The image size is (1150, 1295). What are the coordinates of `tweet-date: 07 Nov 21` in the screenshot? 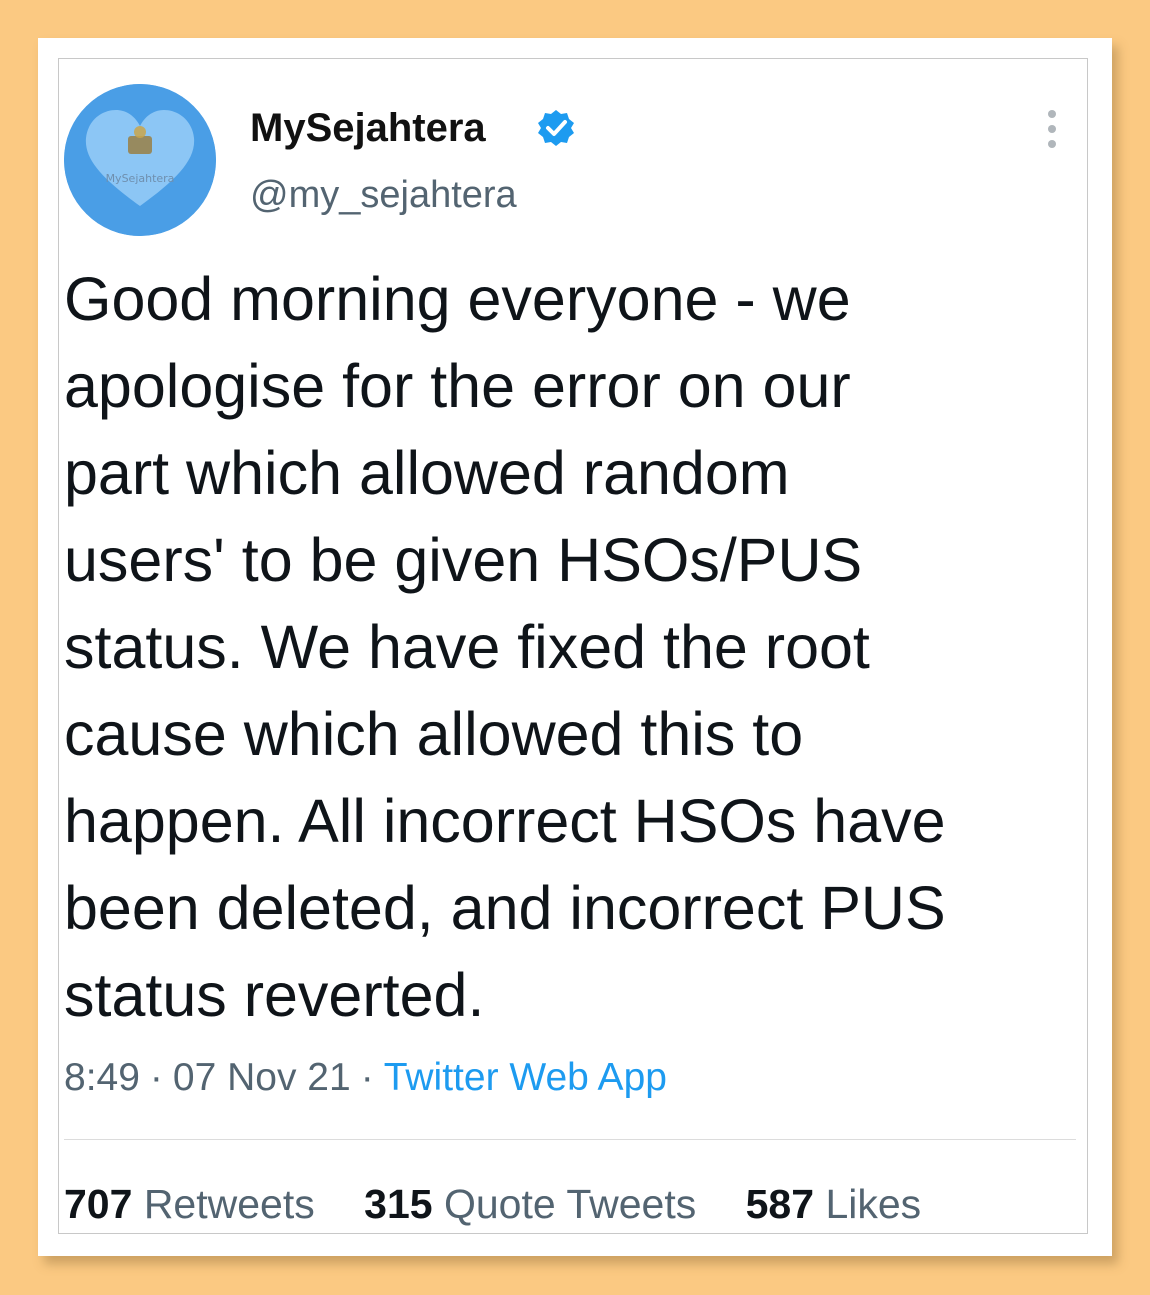 It's located at (262, 1077).